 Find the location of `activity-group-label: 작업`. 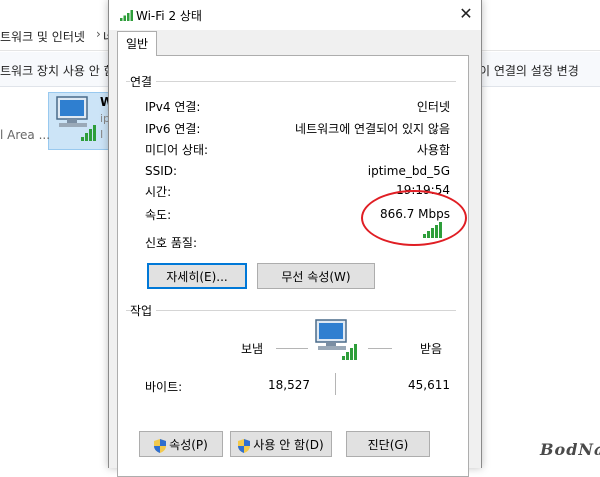

activity-group-label: 작업 is located at coordinates (143, 310).